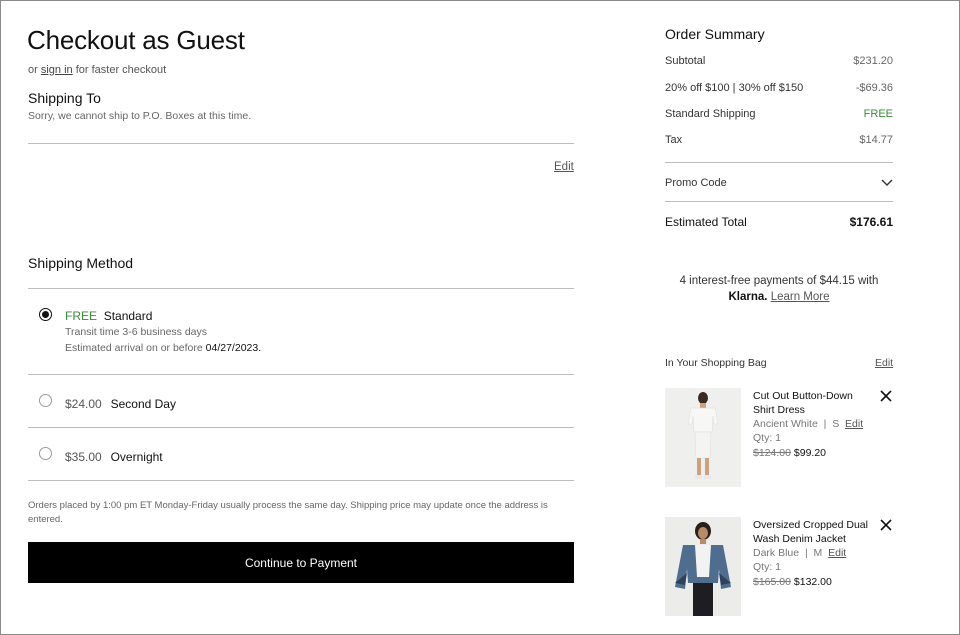 The width and height of the screenshot is (960, 635). Describe the element at coordinates (716, 363) in the screenshot. I see `bag-heading: In Your Shopping Bag` at that location.